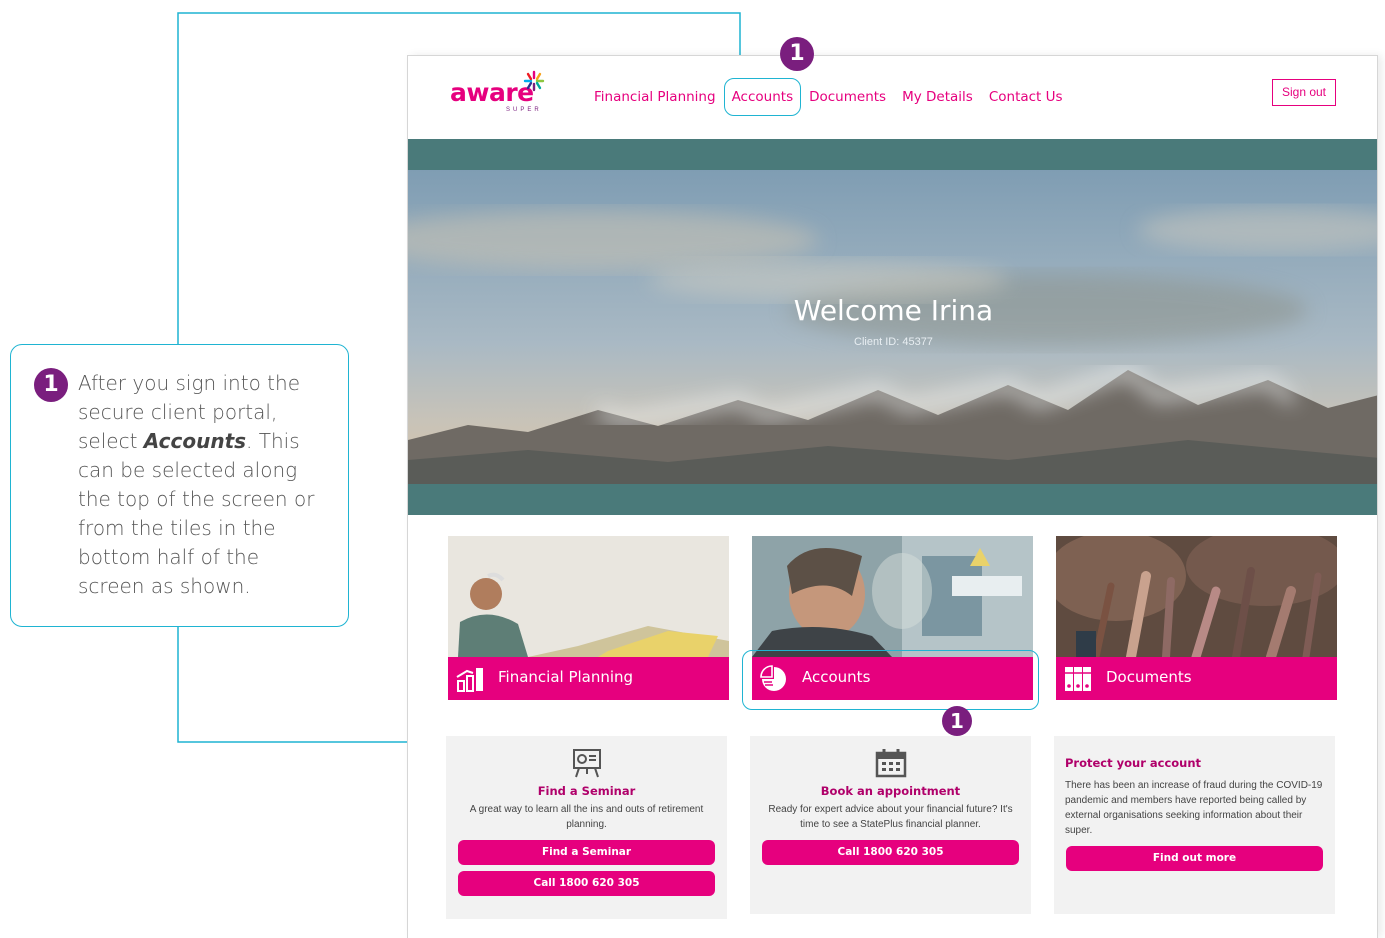 The width and height of the screenshot is (1385, 938). I want to click on find-out-more-button: Find out more, so click(1194, 858).